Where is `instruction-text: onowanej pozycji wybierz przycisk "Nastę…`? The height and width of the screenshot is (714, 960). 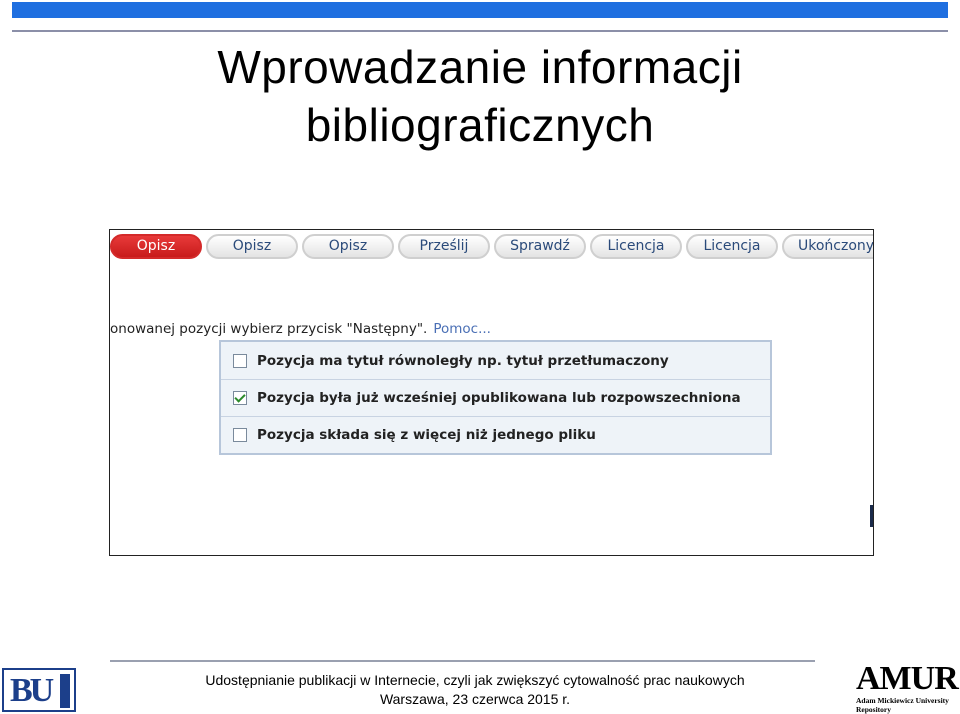 instruction-text: onowanej pozycji wybierz przycisk "Nastę… is located at coordinates (300, 329).